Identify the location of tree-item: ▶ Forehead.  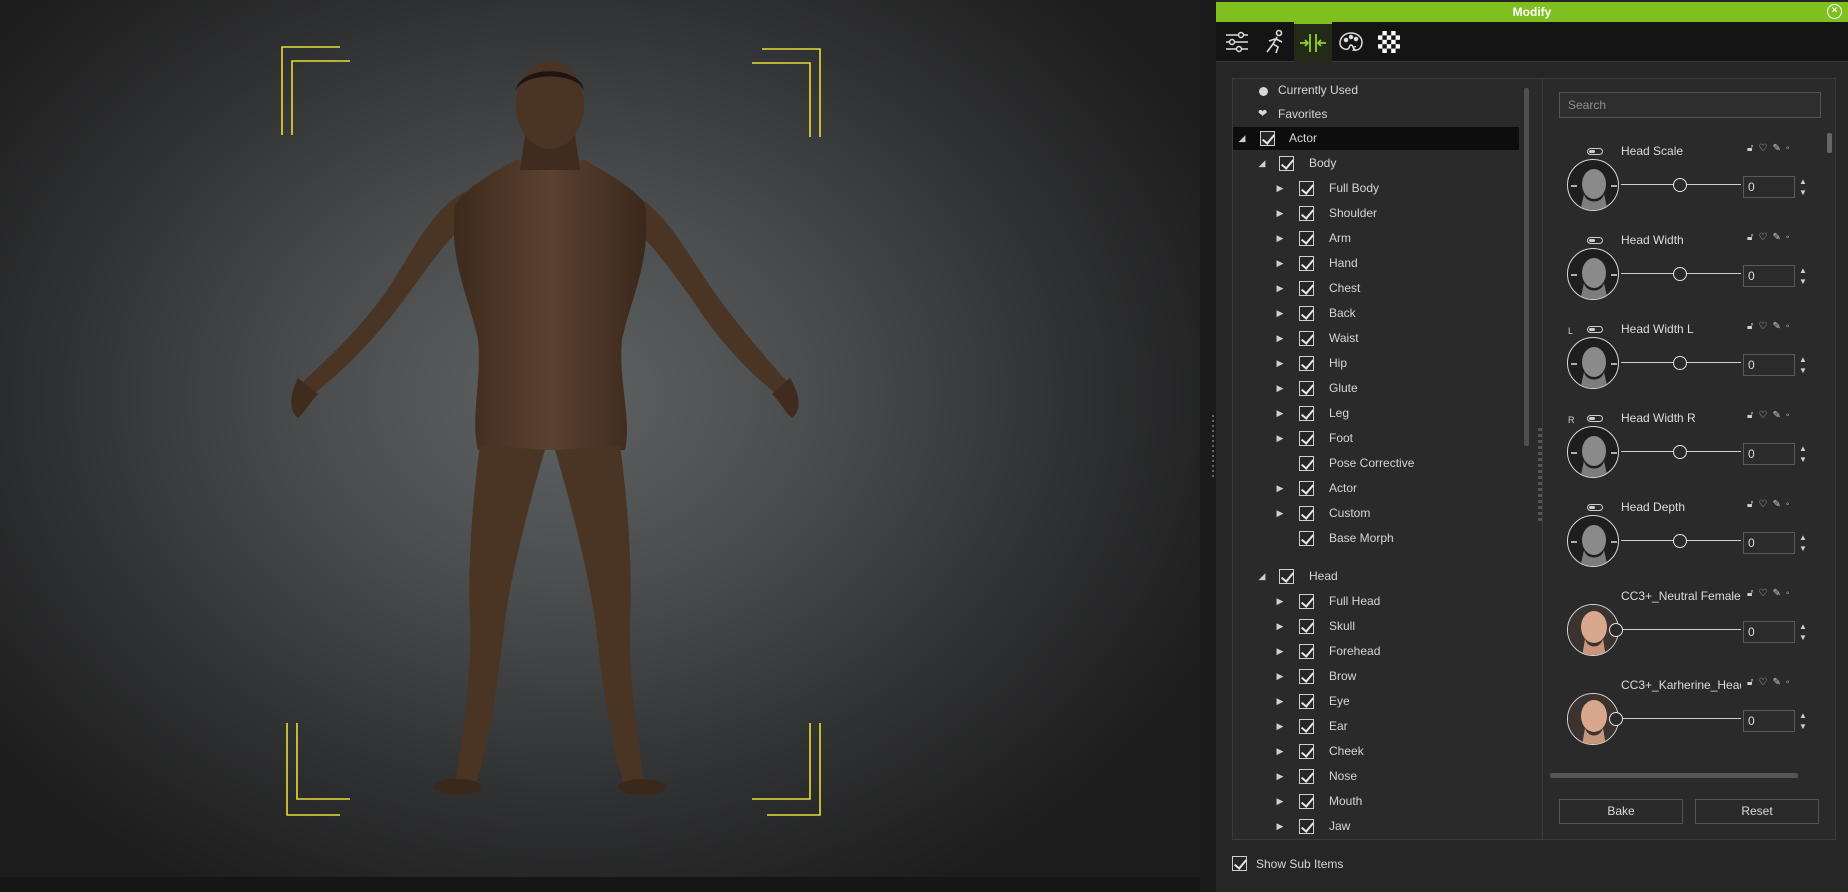
(1376, 651).